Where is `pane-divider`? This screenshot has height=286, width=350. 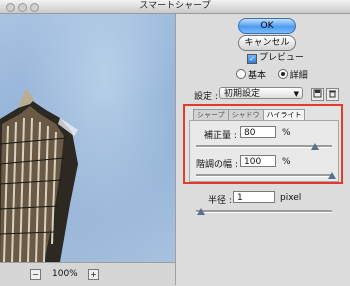
pane-divider is located at coordinates (175, 149).